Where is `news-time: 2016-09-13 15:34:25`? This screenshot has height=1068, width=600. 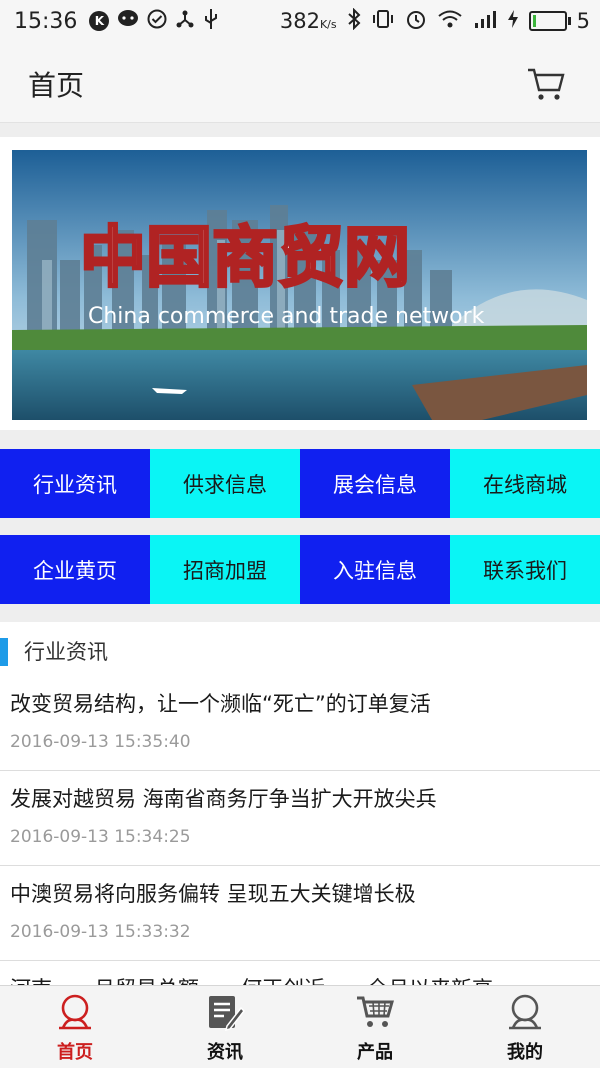 news-time: 2016-09-13 15:34:25 is located at coordinates (100, 837).